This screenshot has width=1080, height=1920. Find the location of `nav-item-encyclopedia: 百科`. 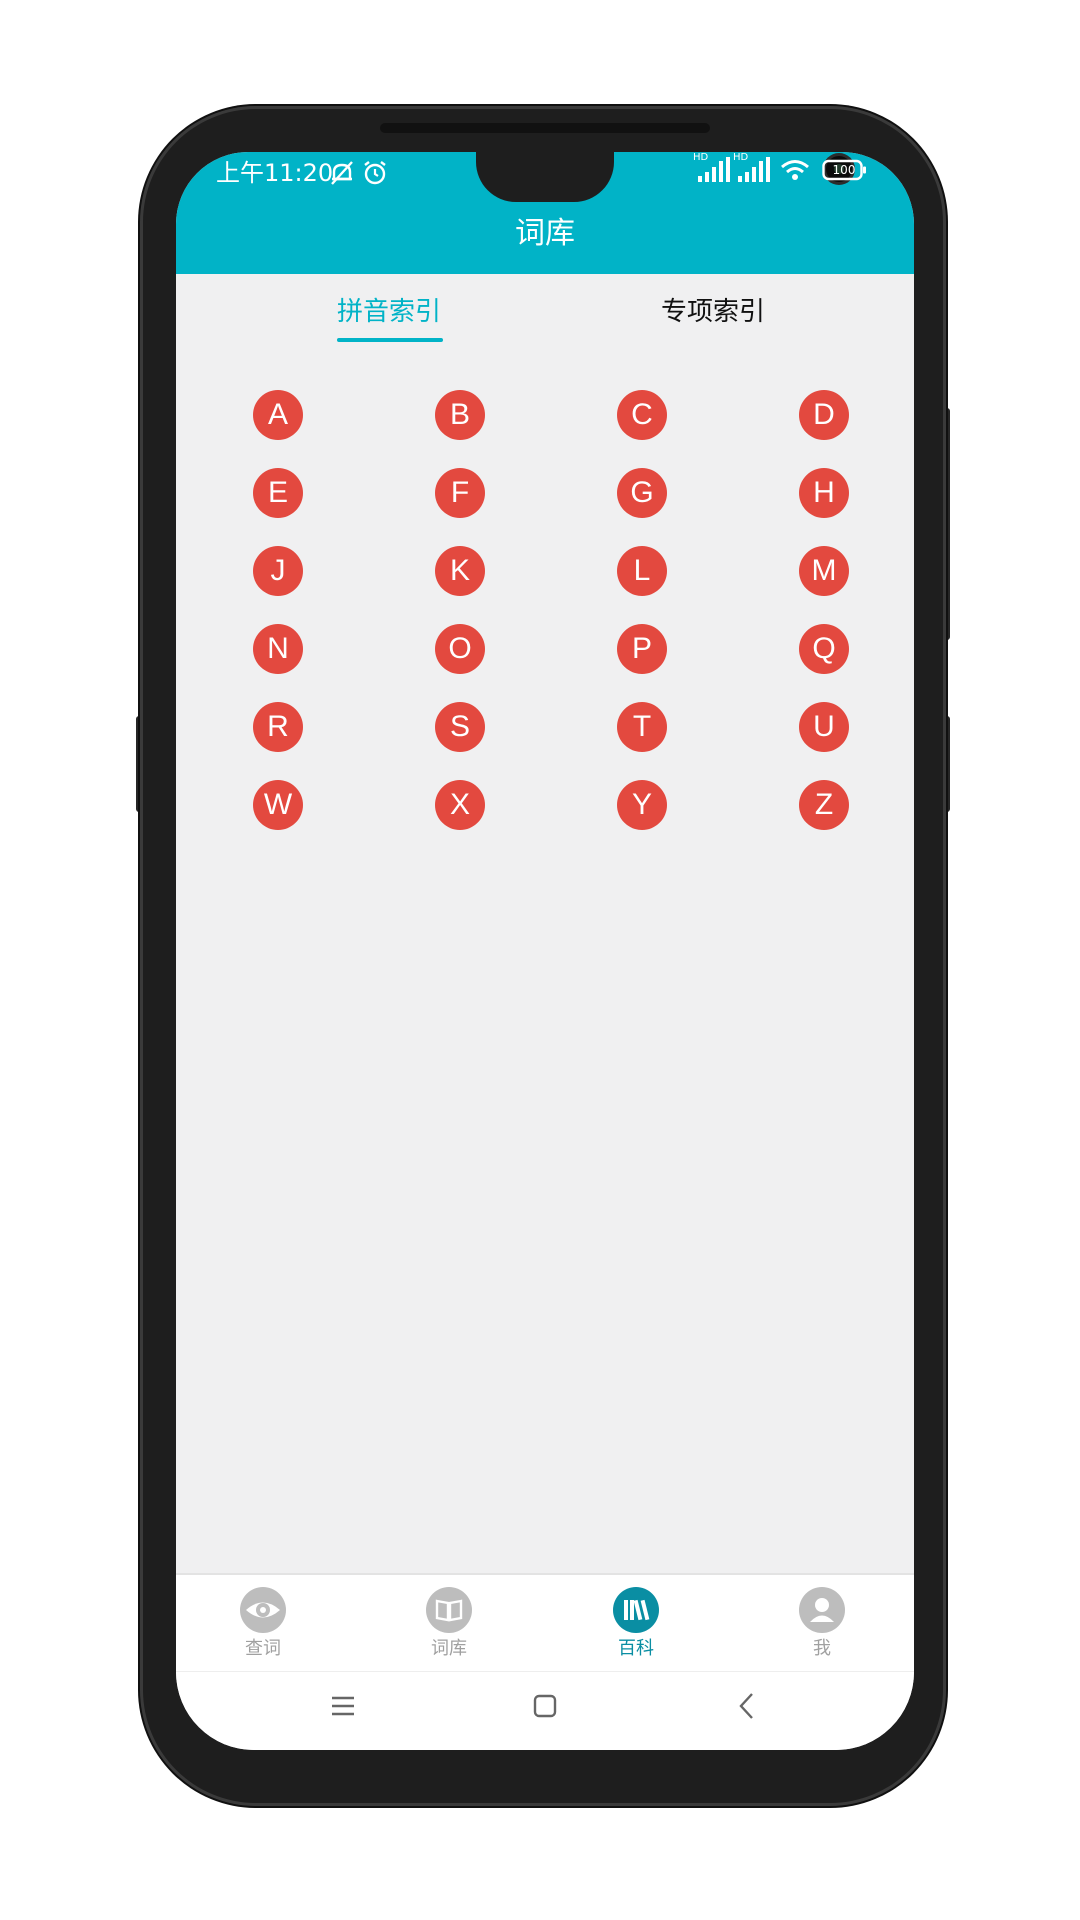

nav-item-encyclopedia: 百科 is located at coordinates (636, 1624).